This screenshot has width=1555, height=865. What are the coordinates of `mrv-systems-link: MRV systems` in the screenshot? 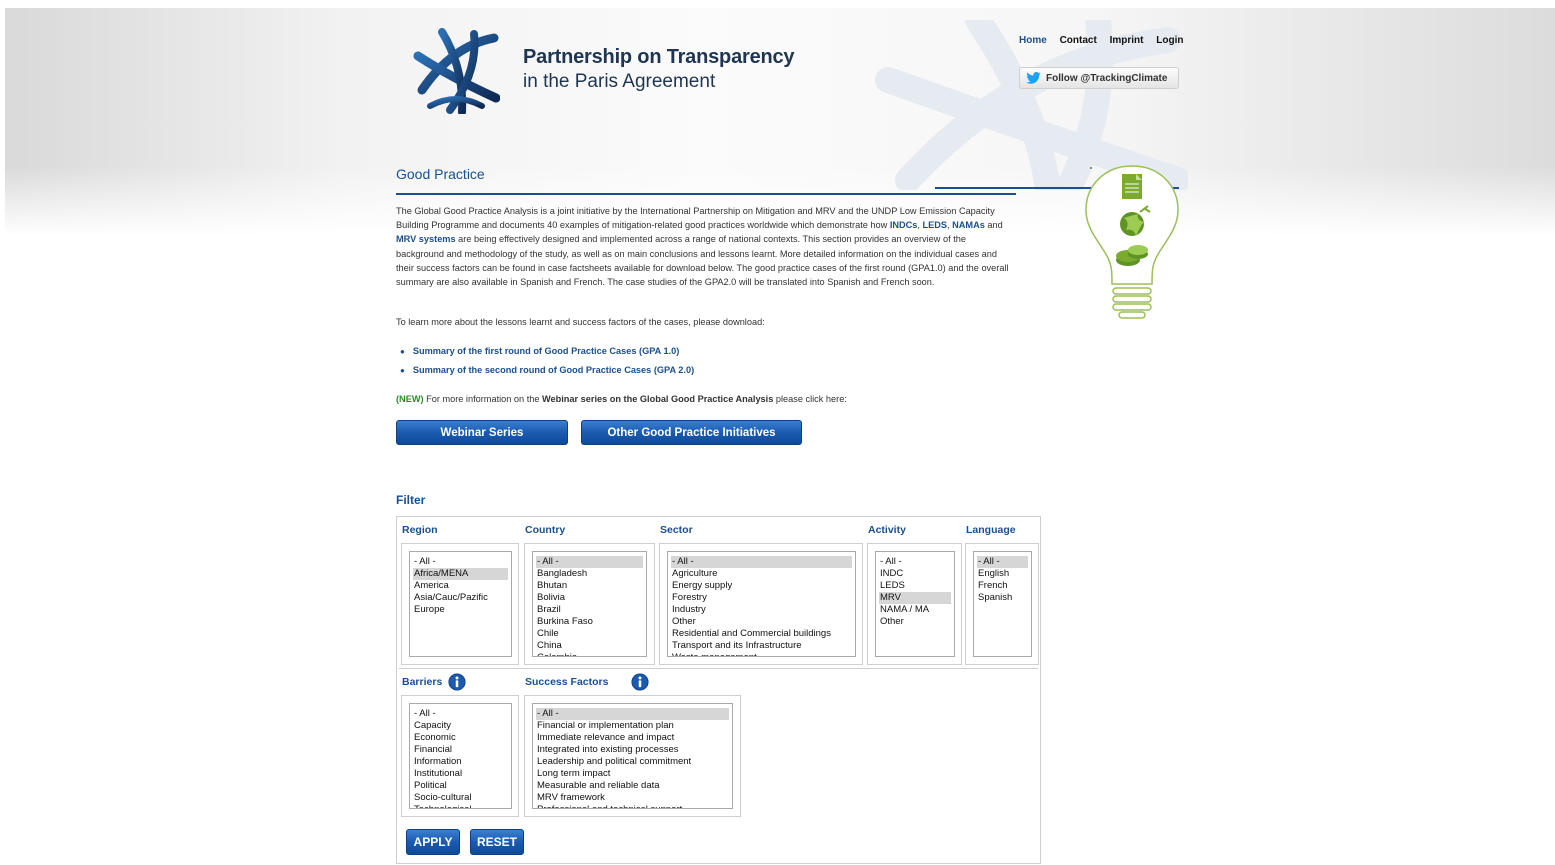 It's located at (426, 239).